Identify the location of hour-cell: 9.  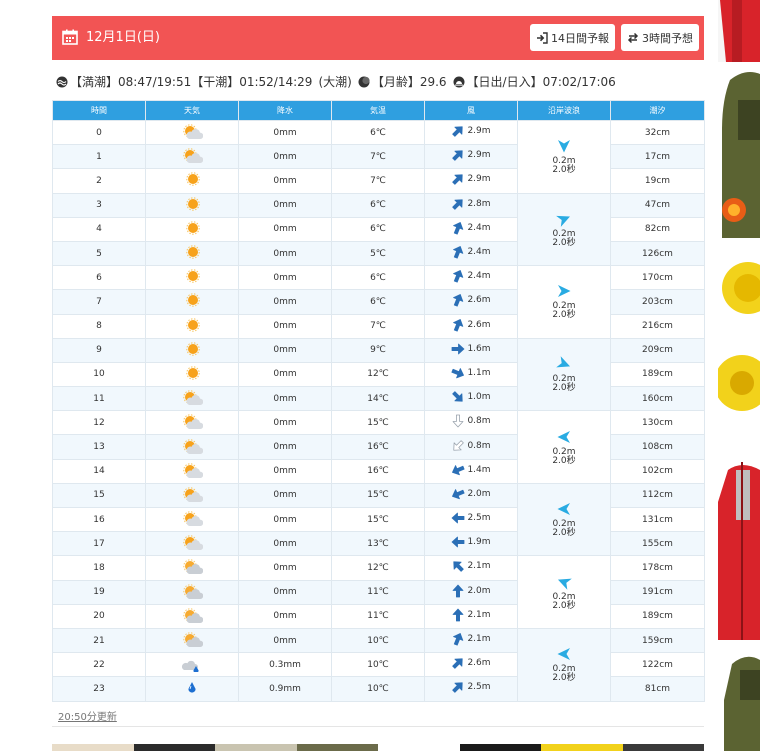
(99, 350).